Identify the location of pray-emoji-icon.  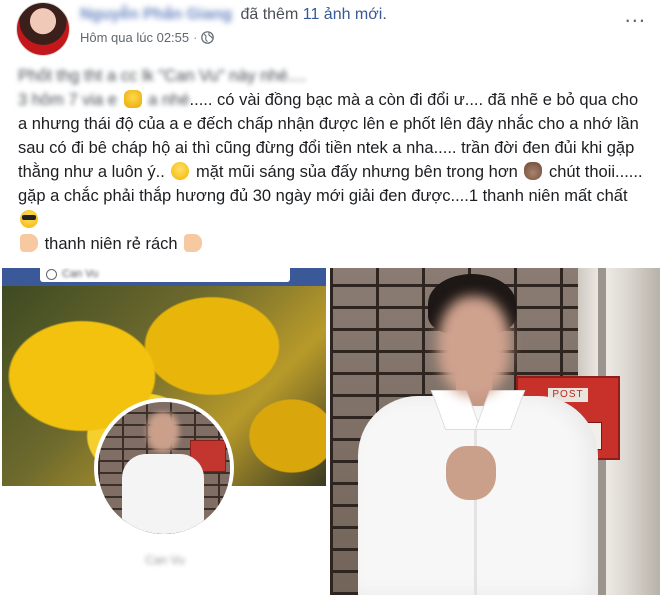
(132, 99).